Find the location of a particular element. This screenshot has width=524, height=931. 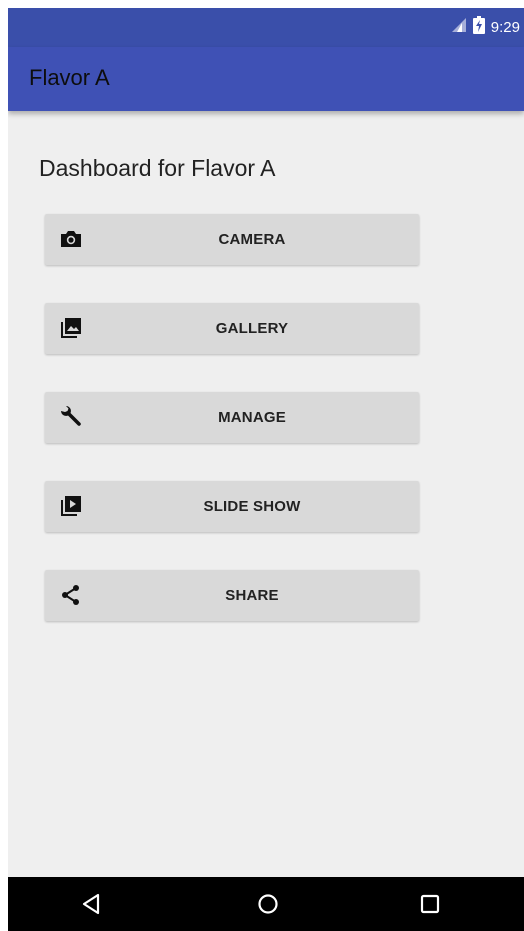

app-toolbar: Flavor A is located at coordinates (266, 79).